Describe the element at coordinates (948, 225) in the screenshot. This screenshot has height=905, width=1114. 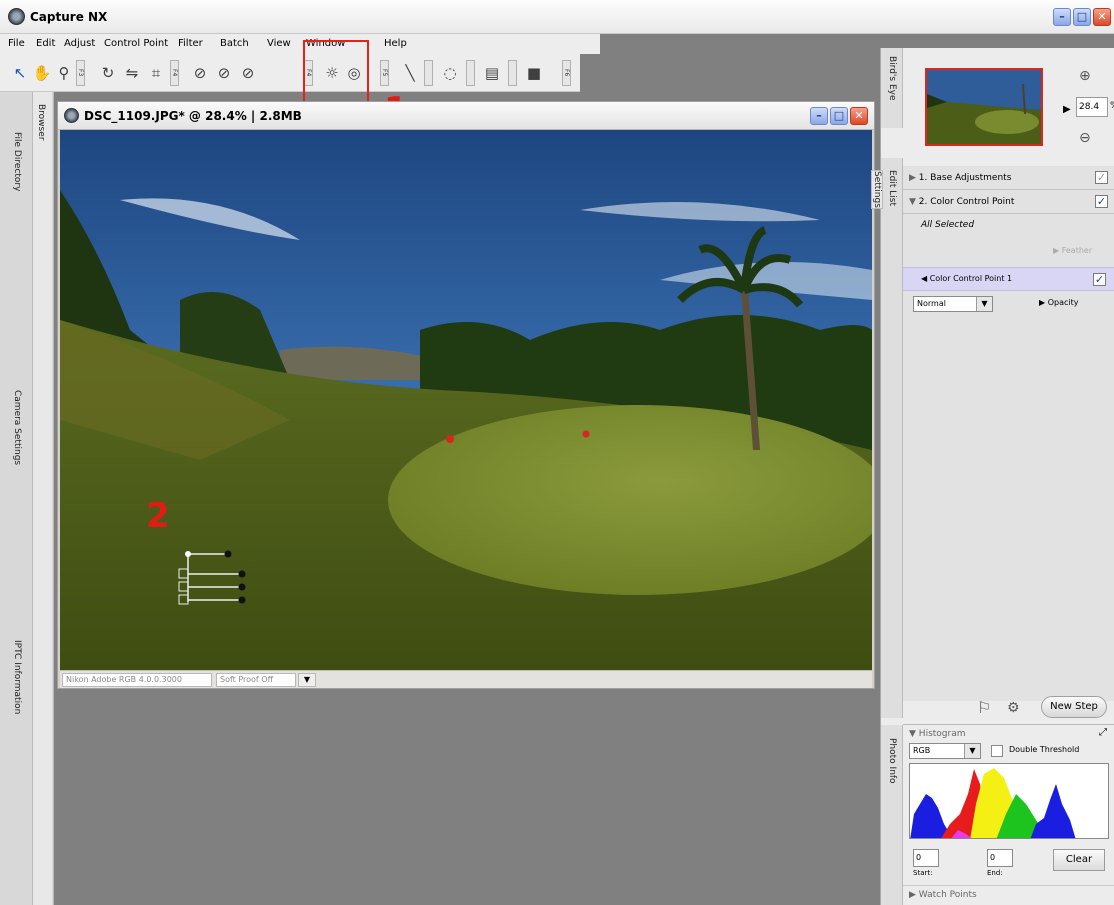
I see `all-selected-label: All Selected` at that location.